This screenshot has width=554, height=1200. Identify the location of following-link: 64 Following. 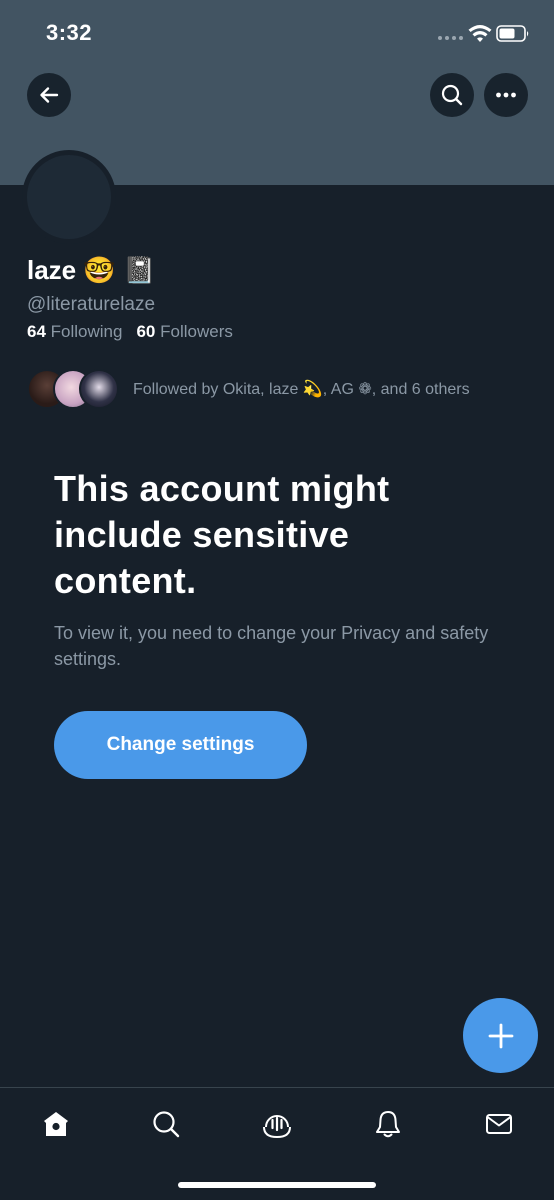
(74, 331).